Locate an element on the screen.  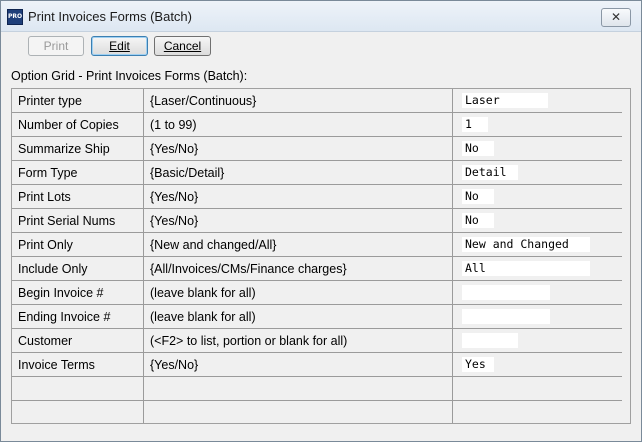
option-value-cell: Yes is located at coordinates (537, 364).